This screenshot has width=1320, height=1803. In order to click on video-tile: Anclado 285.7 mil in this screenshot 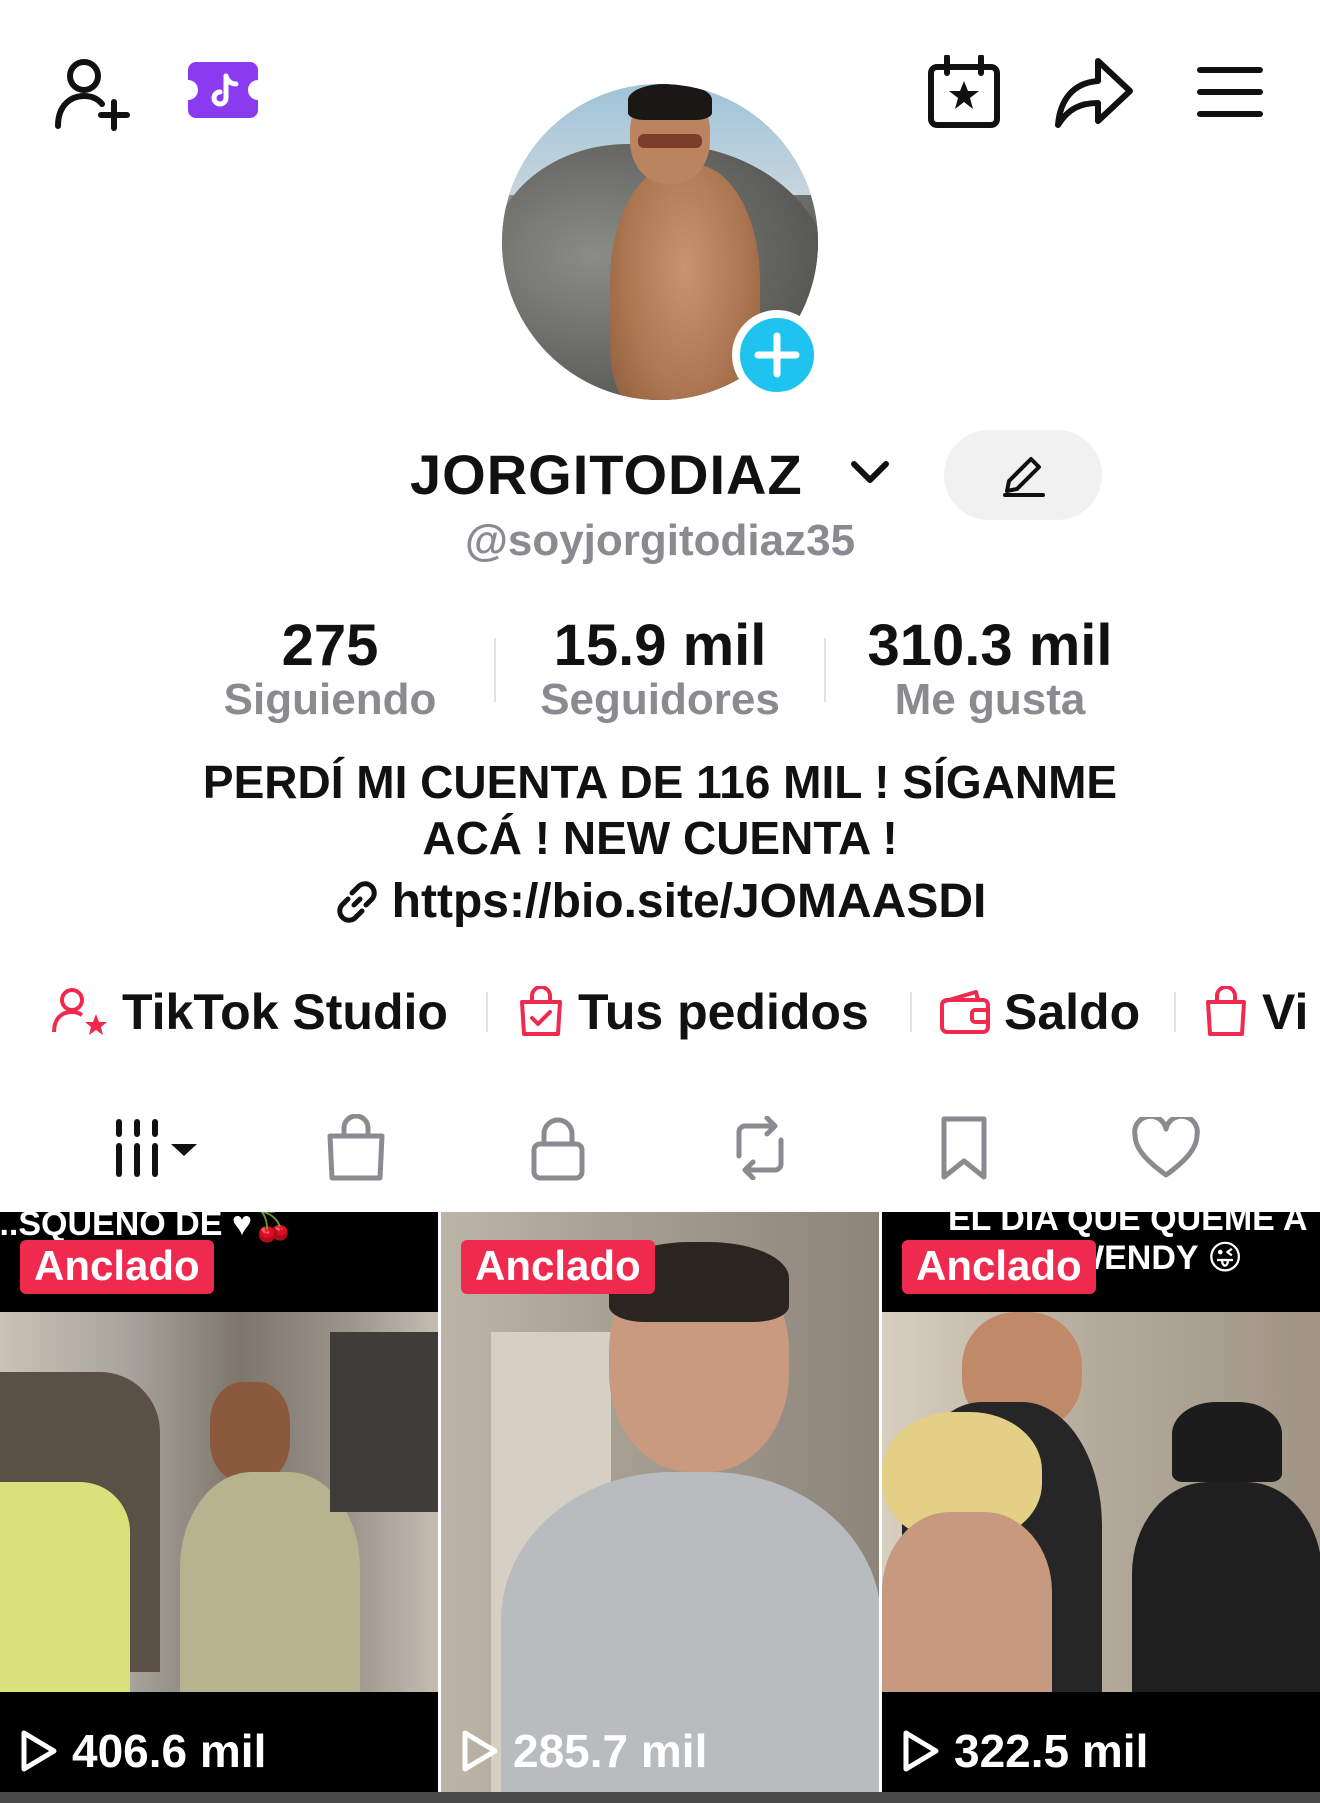, I will do `click(660, 1502)`.